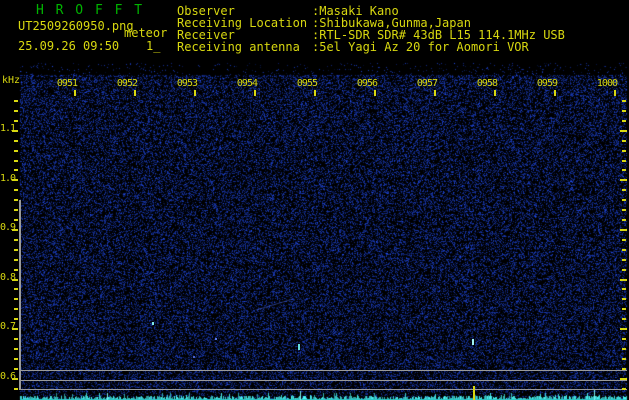  I want to click on output-filename: UT2509260950.png, so click(76, 26).